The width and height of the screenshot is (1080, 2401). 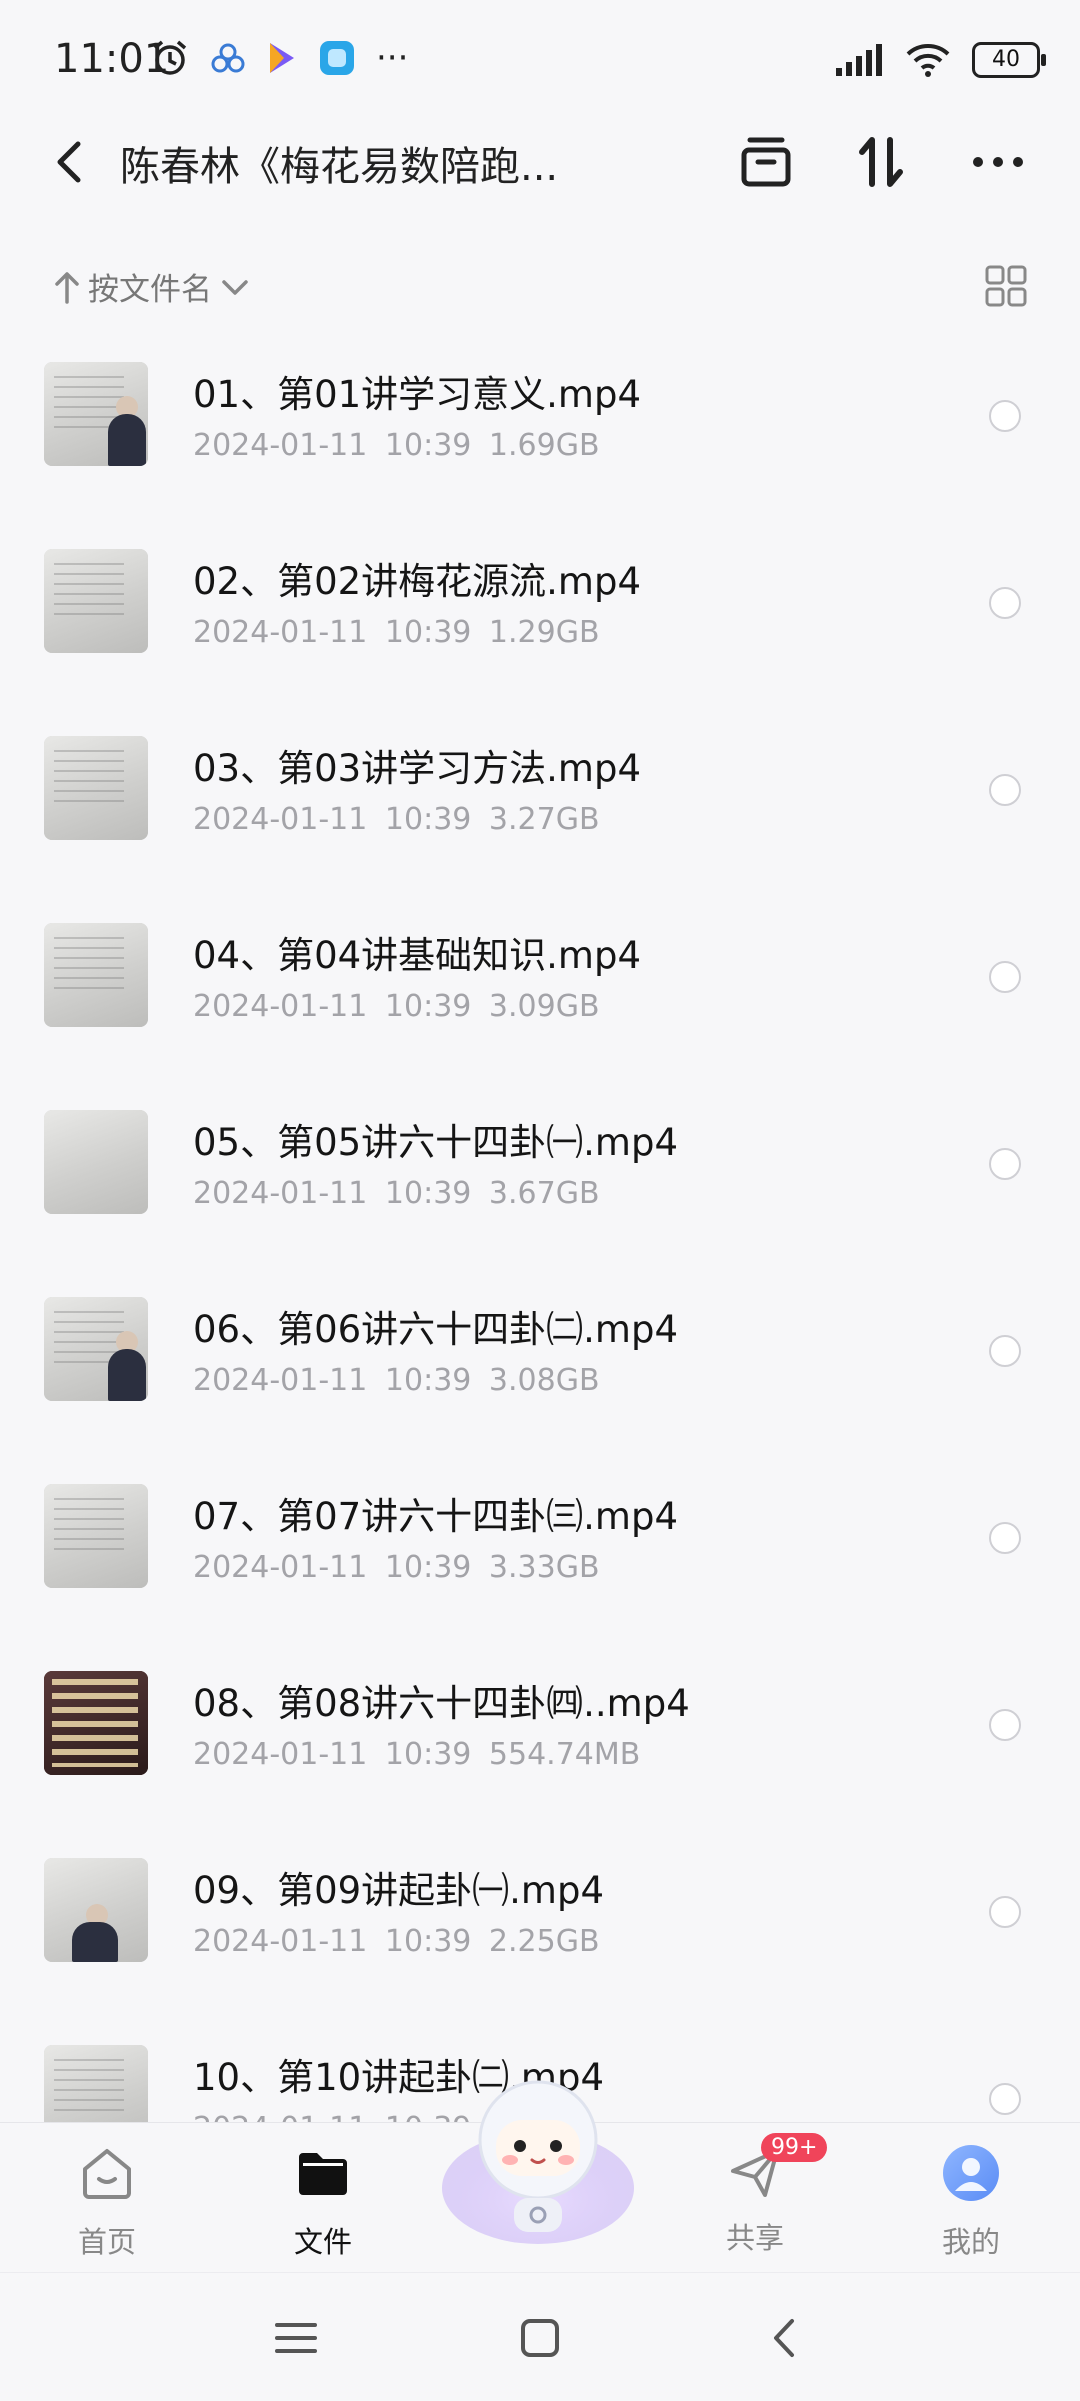 What do you see at coordinates (323, 2174) in the screenshot?
I see `folder-icon` at bounding box center [323, 2174].